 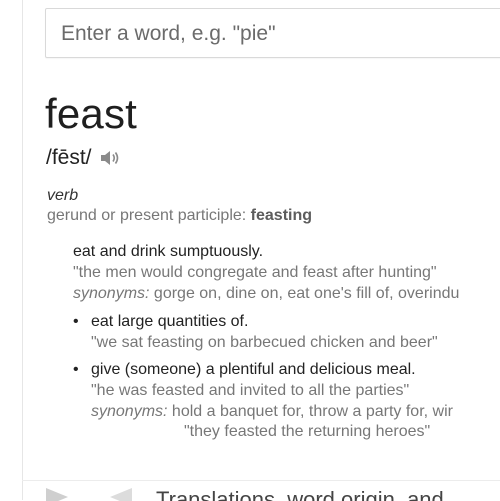 I want to click on search-box, so click(x=272, y=33).